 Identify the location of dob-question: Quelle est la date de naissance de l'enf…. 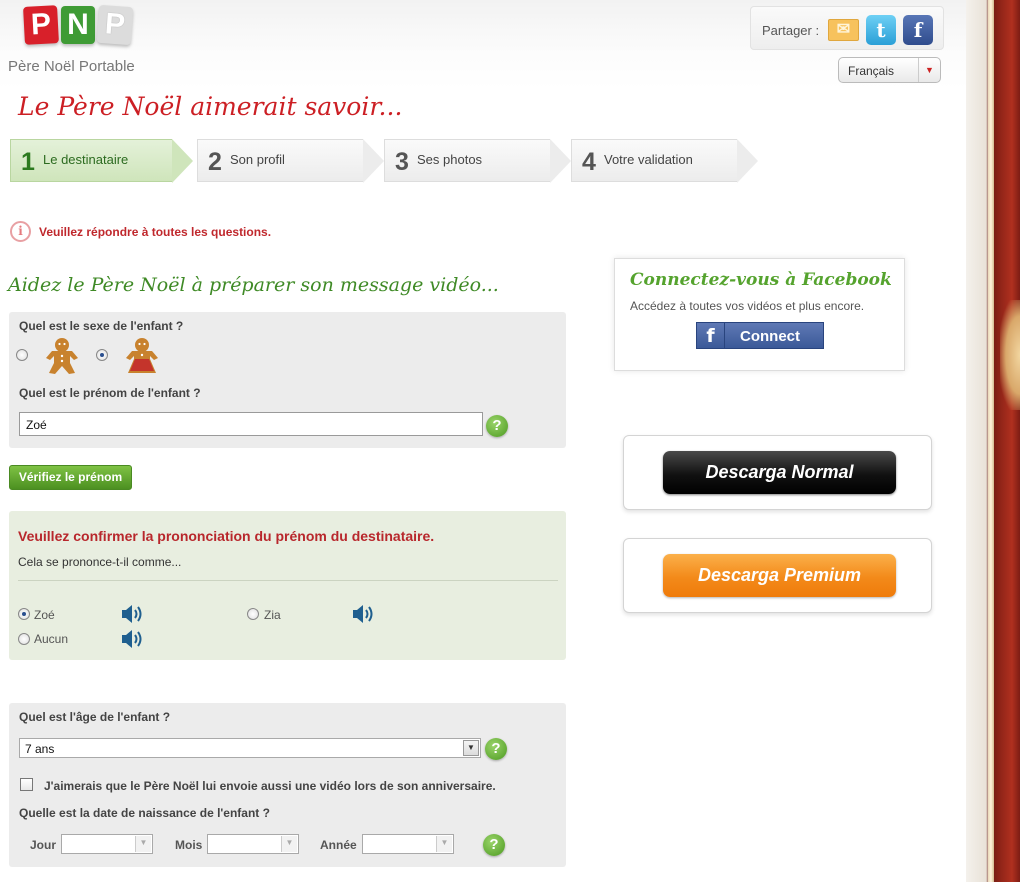
(144, 813).